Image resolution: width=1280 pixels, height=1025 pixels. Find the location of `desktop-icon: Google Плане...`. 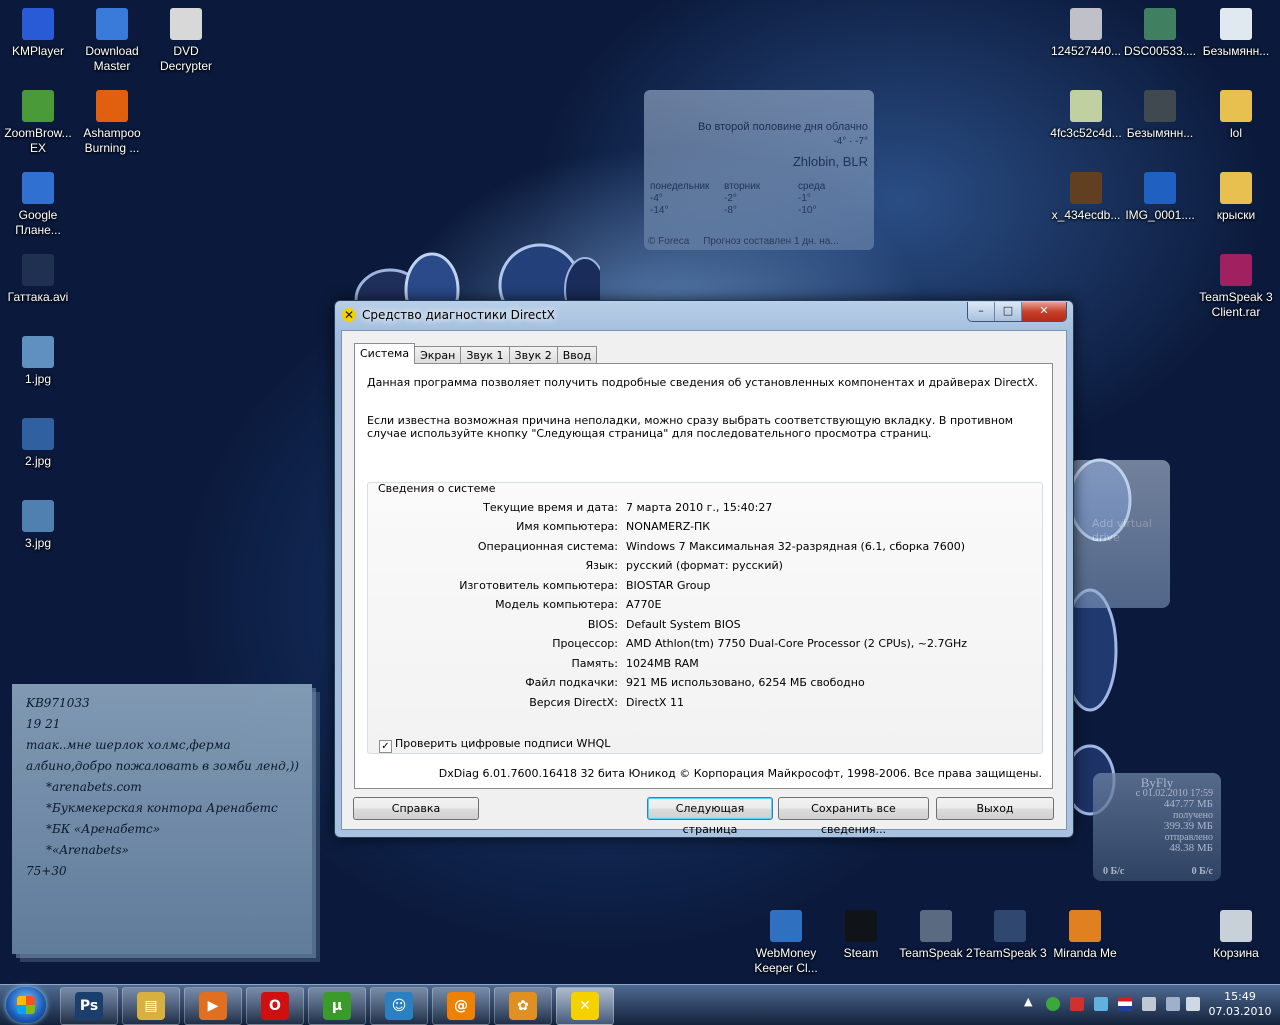

desktop-icon: Google Плане... is located at coordinates (38, 205).